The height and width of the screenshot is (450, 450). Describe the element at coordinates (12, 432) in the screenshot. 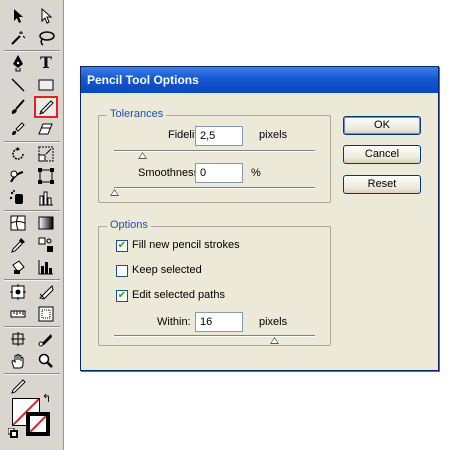

I see `default-colors-icon` at that location.